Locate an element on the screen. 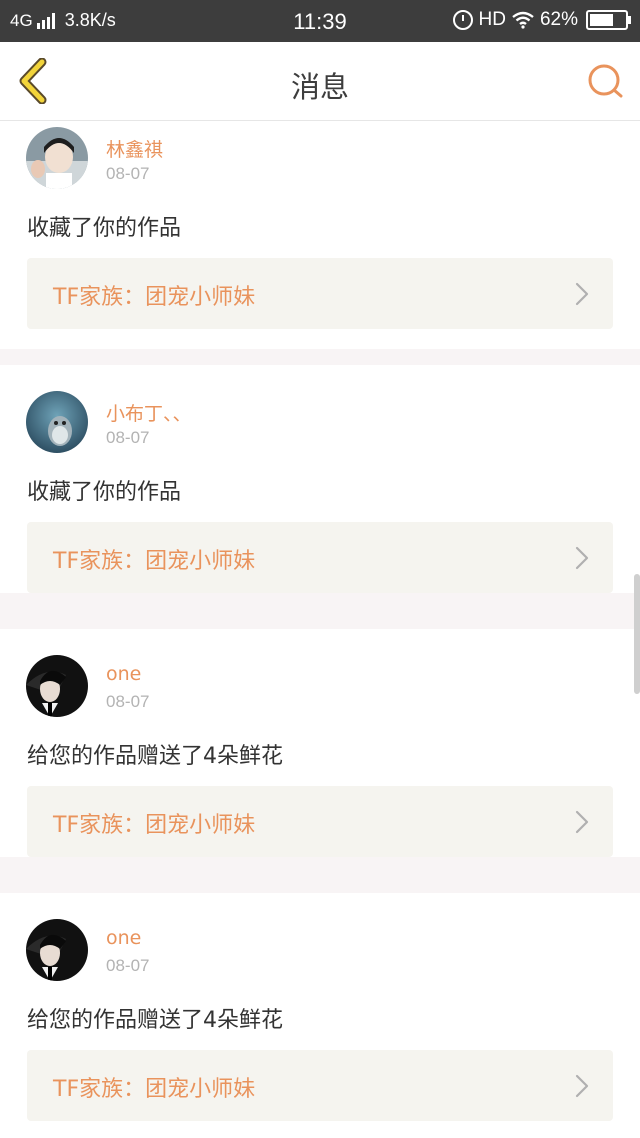  status-bar: 4G 3.8K/s 11:39 HD 62% is located at coordinates (320, 21).